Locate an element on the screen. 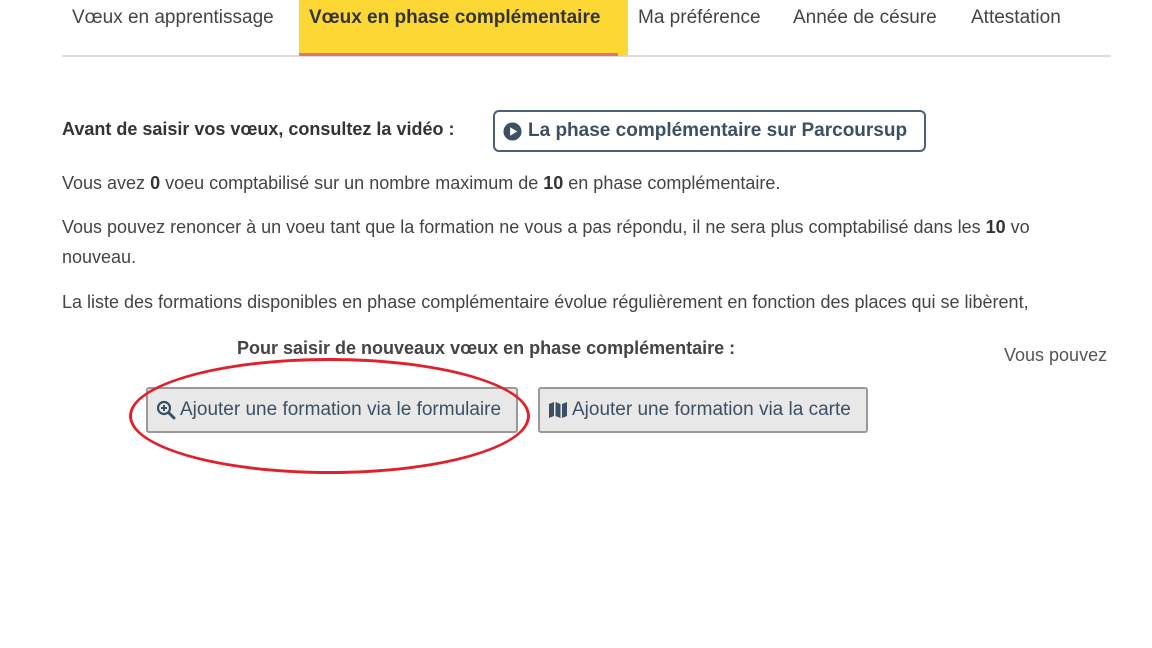 This screenshot has width=1152, height=648. add-formation-map-button: Ajouter une formation via la carte is located at coordinates (703, 410).